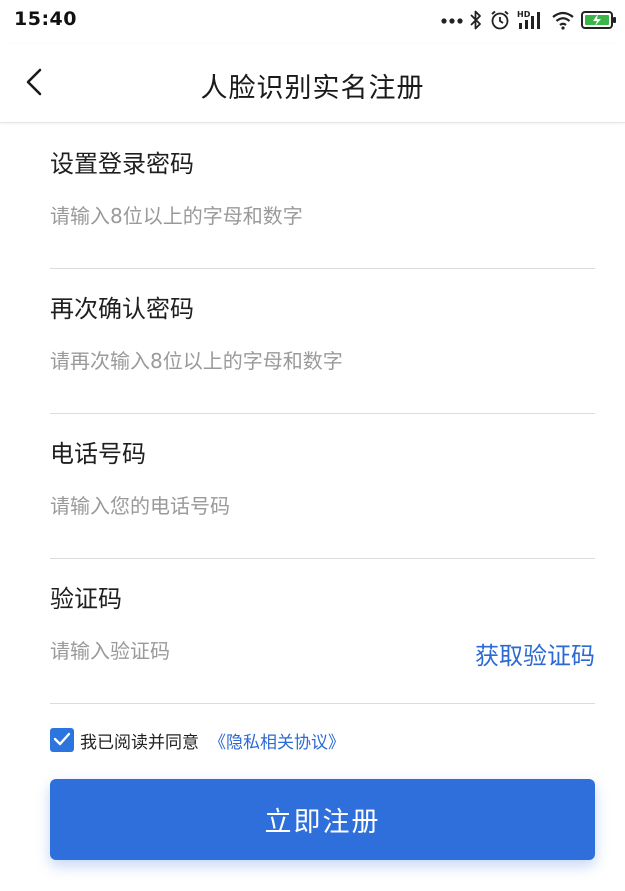 Image resolution: width=625 pixels, height=891 pixels. What do you see at coordinates (250, 361) in the screenshot?
I see `confirm-password-input` at bounding box center [250, 361].